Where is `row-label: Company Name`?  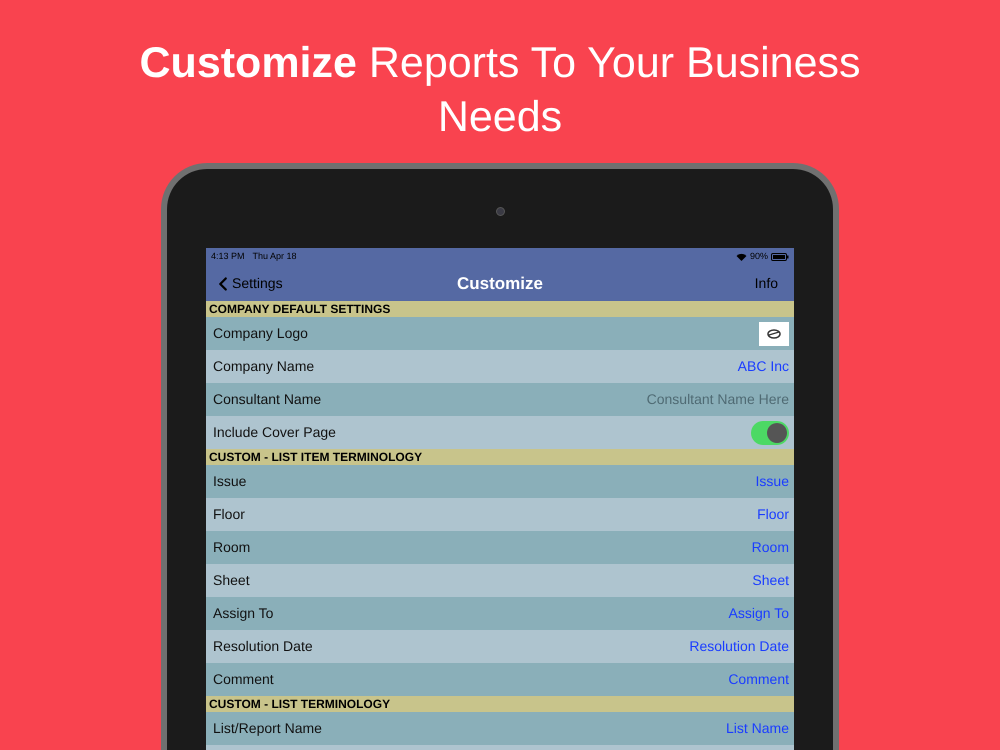
row-label: Company Name is located at coordinates (263, 366).